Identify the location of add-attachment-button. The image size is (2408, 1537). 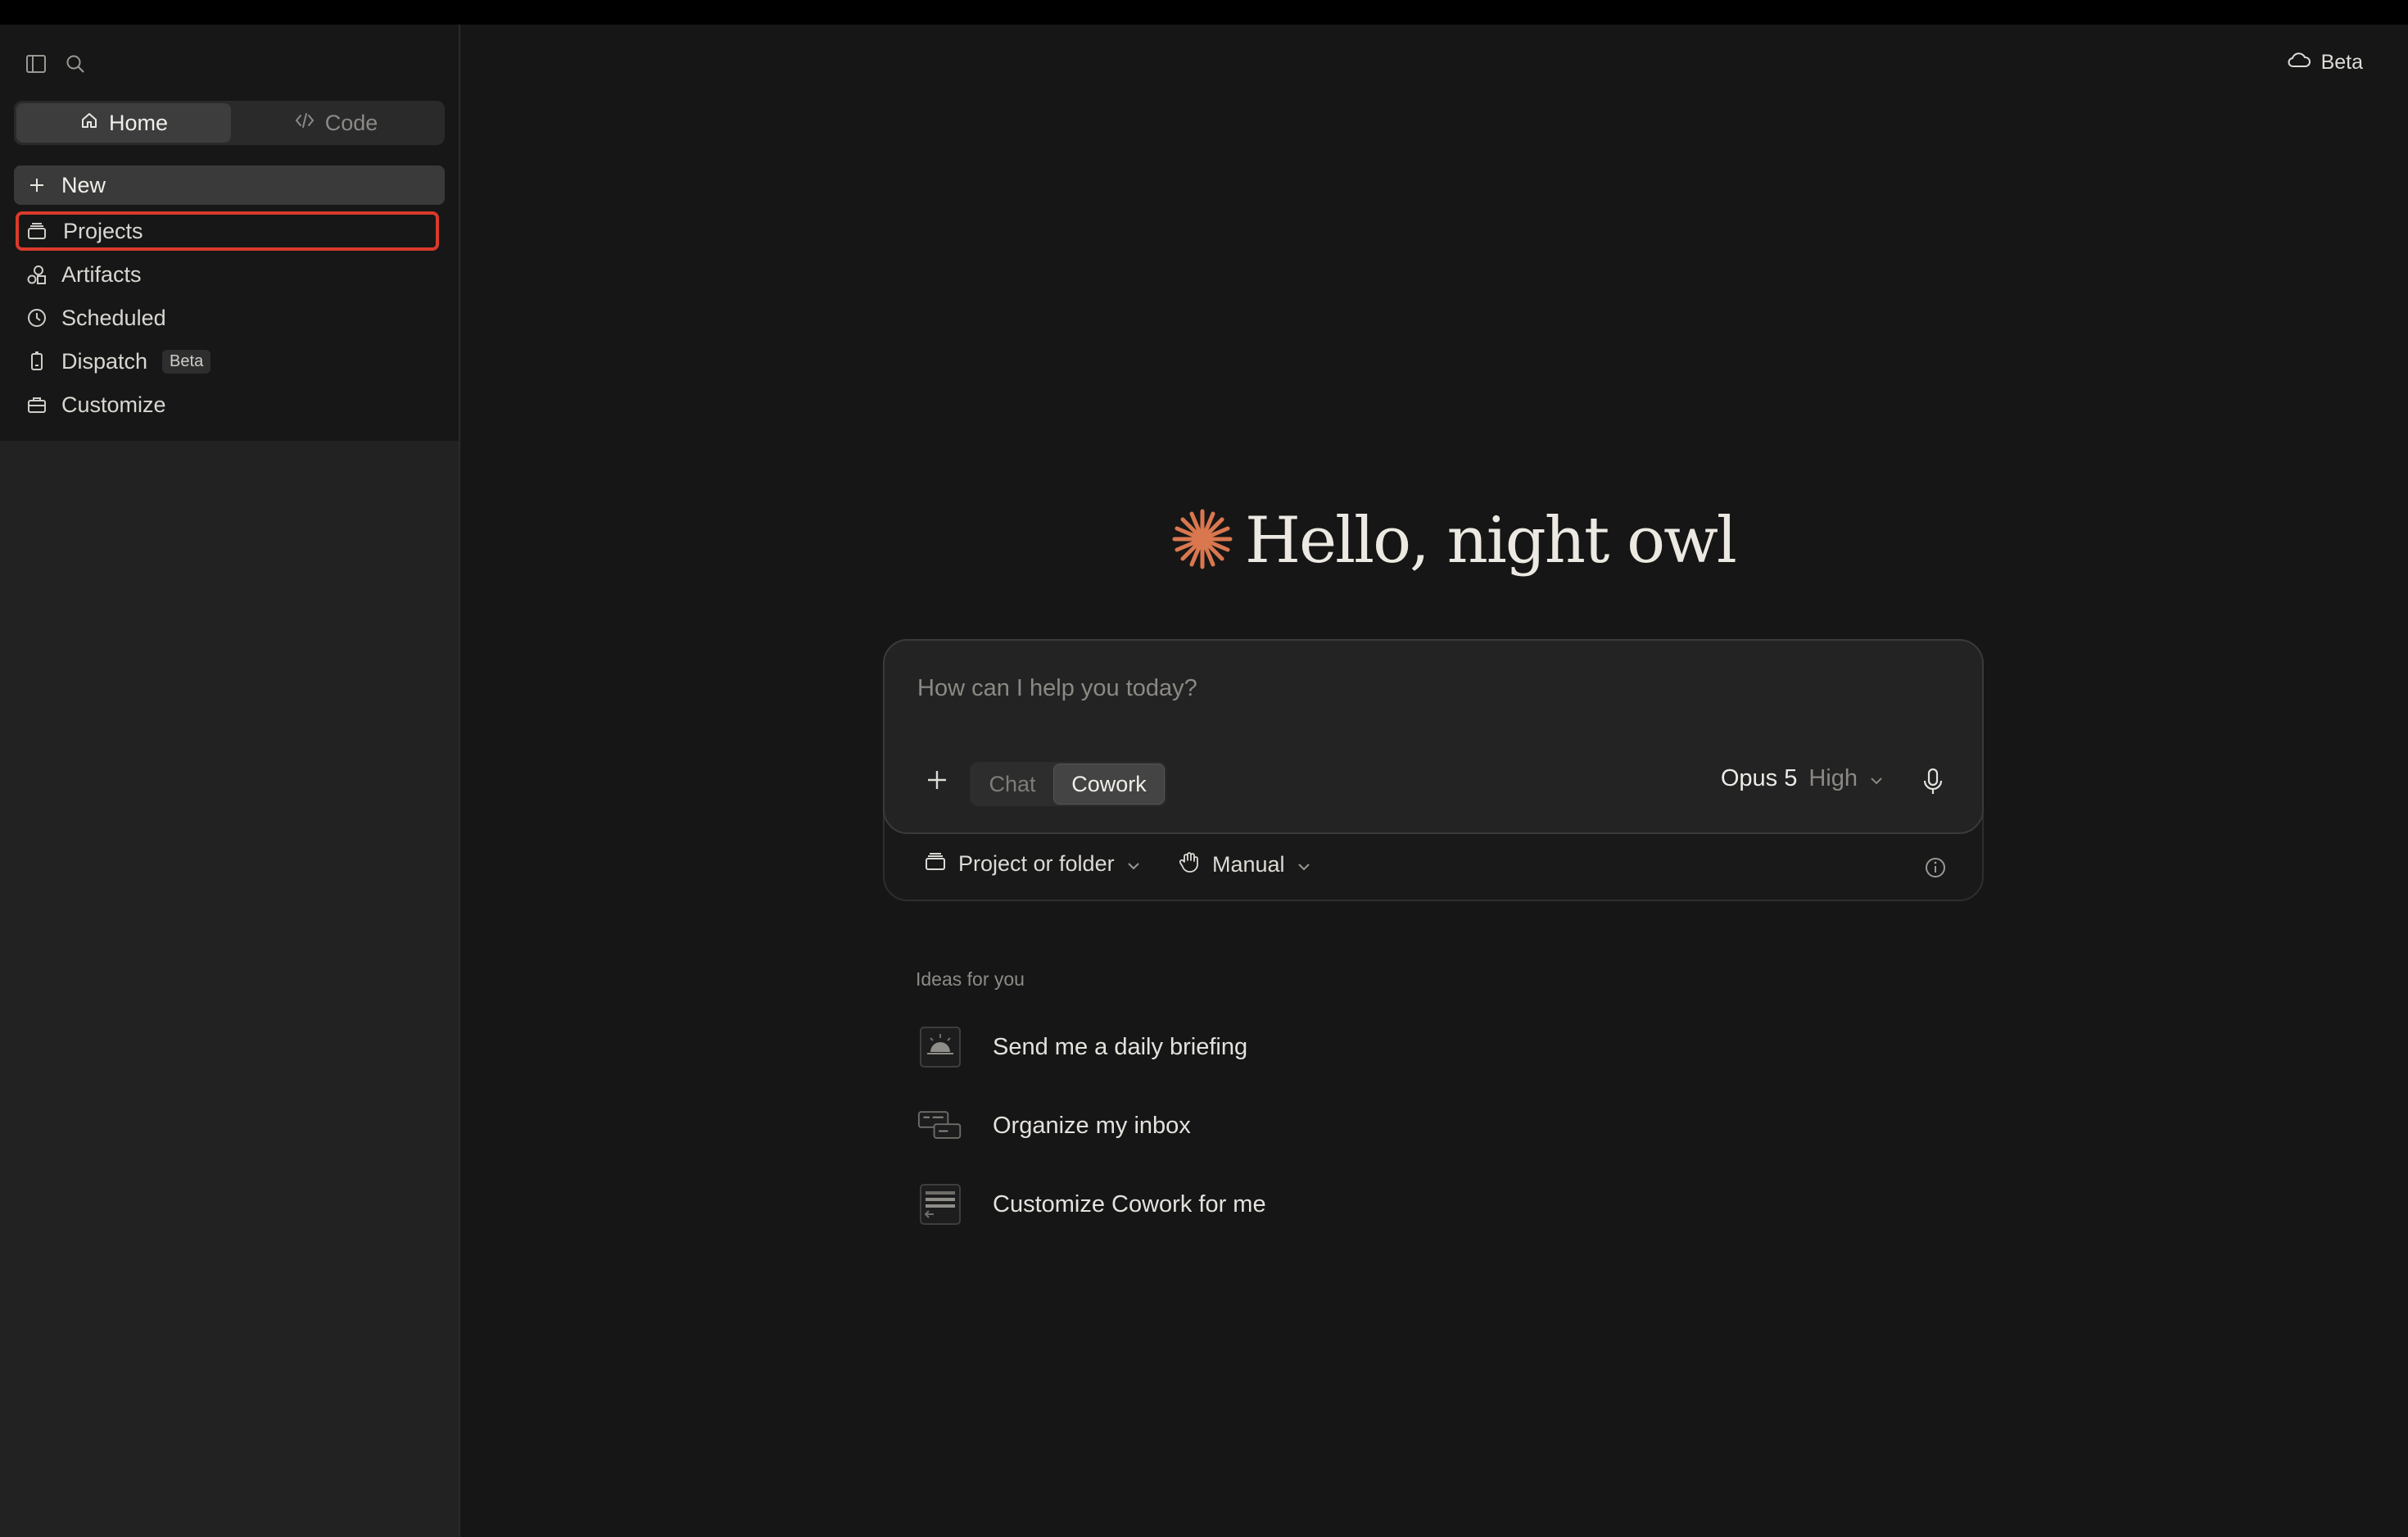
(937, 782).